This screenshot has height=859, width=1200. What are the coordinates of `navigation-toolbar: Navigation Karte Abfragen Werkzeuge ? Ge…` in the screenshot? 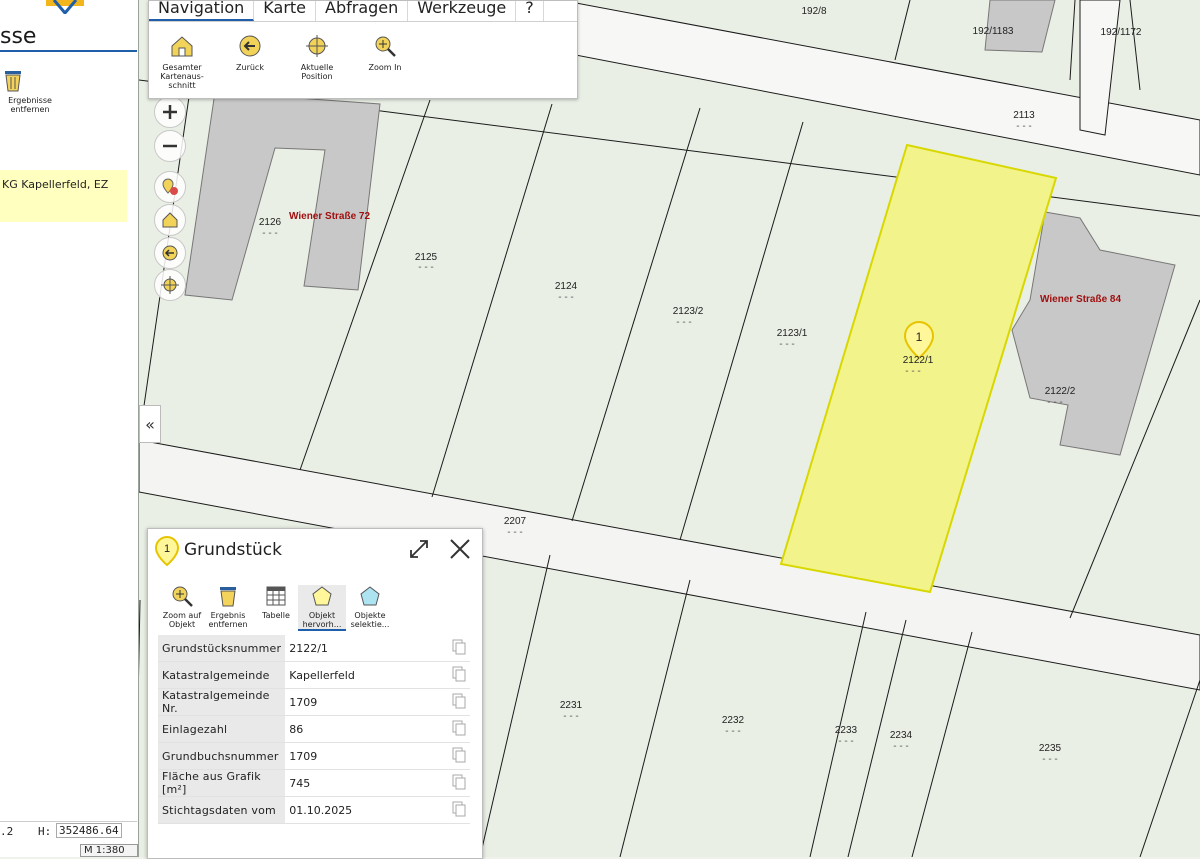 It's located at (363, 49).